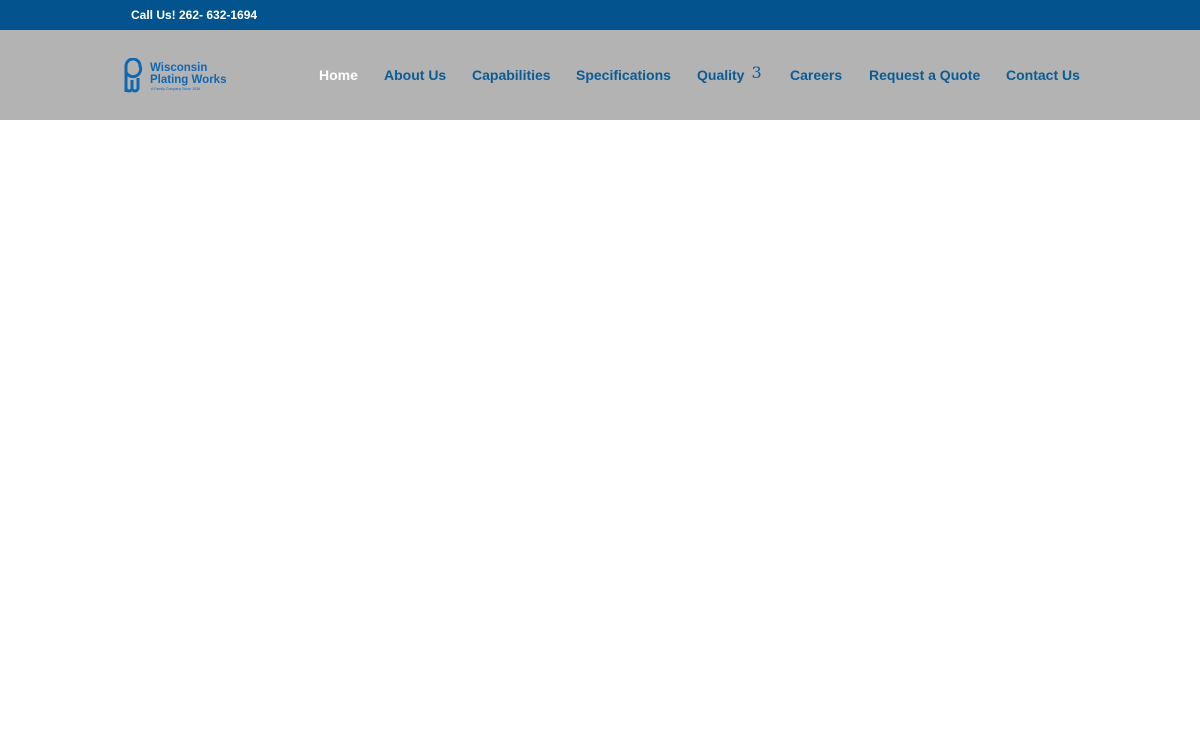  I want to click on nav-item-capabilities: Capabilities, so click(511, 75).